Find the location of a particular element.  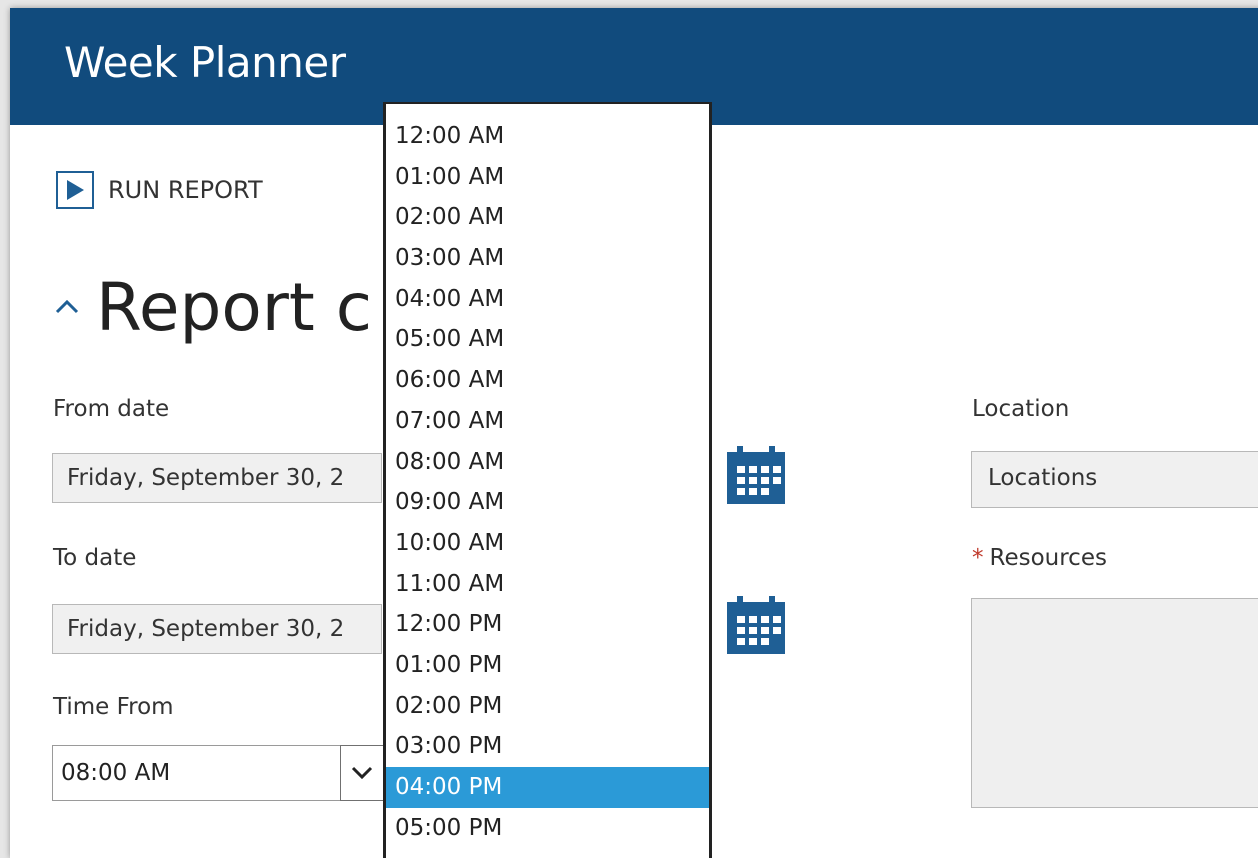

dropdown-option: 03:00 AM is located at coordinates (547, 258).